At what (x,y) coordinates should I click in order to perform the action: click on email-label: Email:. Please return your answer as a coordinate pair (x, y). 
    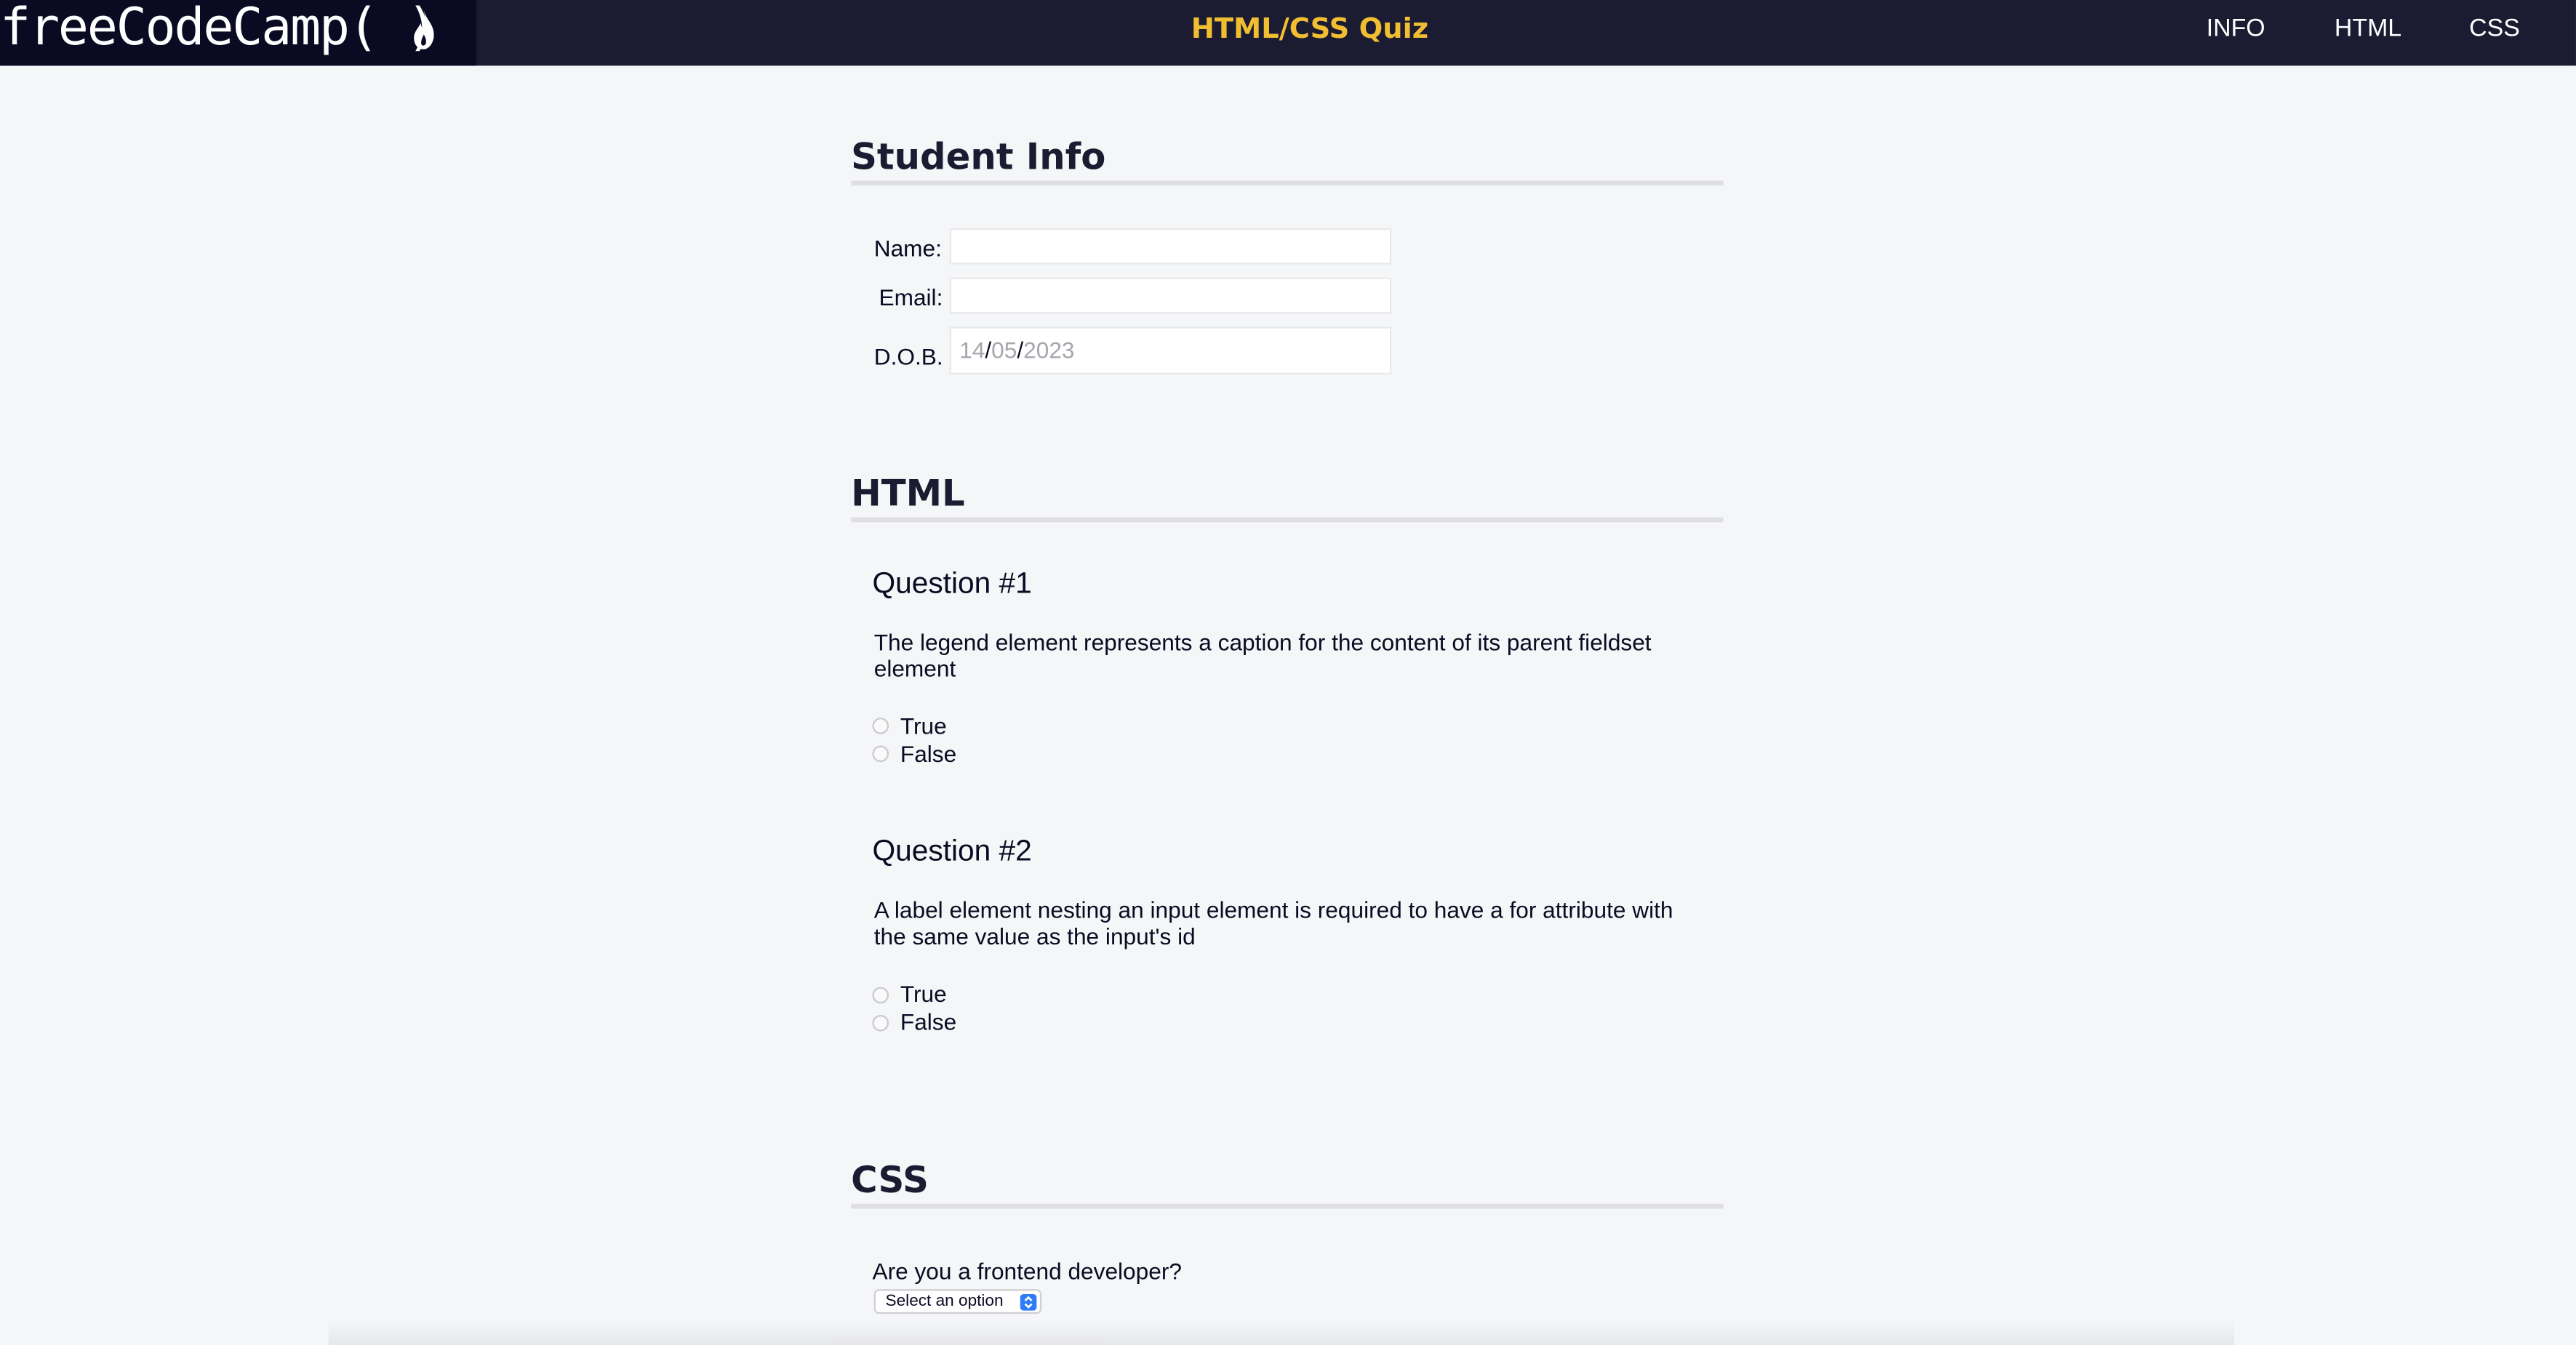
    Looking at the image, I should click on (911, 297).